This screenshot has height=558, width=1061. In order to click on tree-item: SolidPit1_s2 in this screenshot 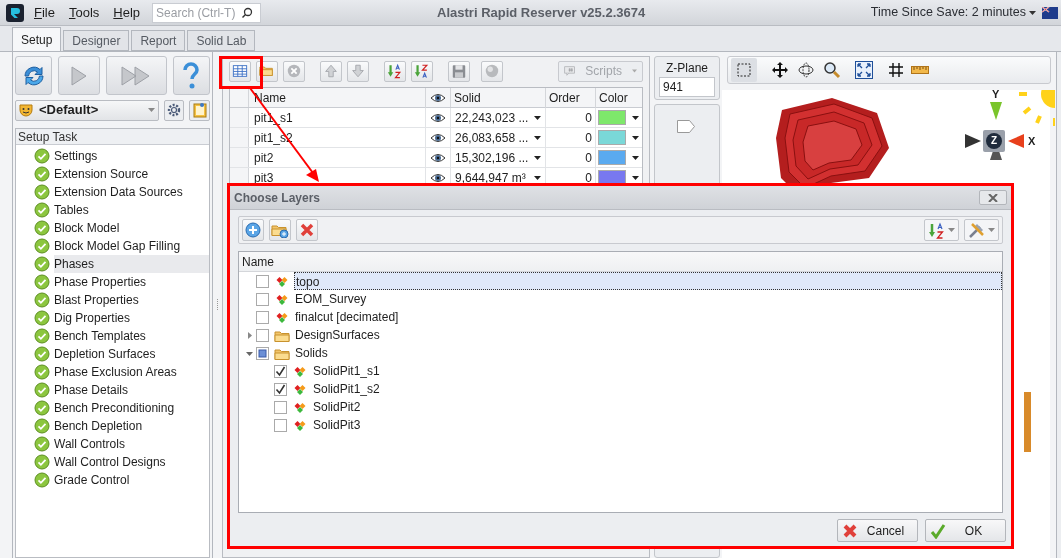, I will do `click(346, 389)`.